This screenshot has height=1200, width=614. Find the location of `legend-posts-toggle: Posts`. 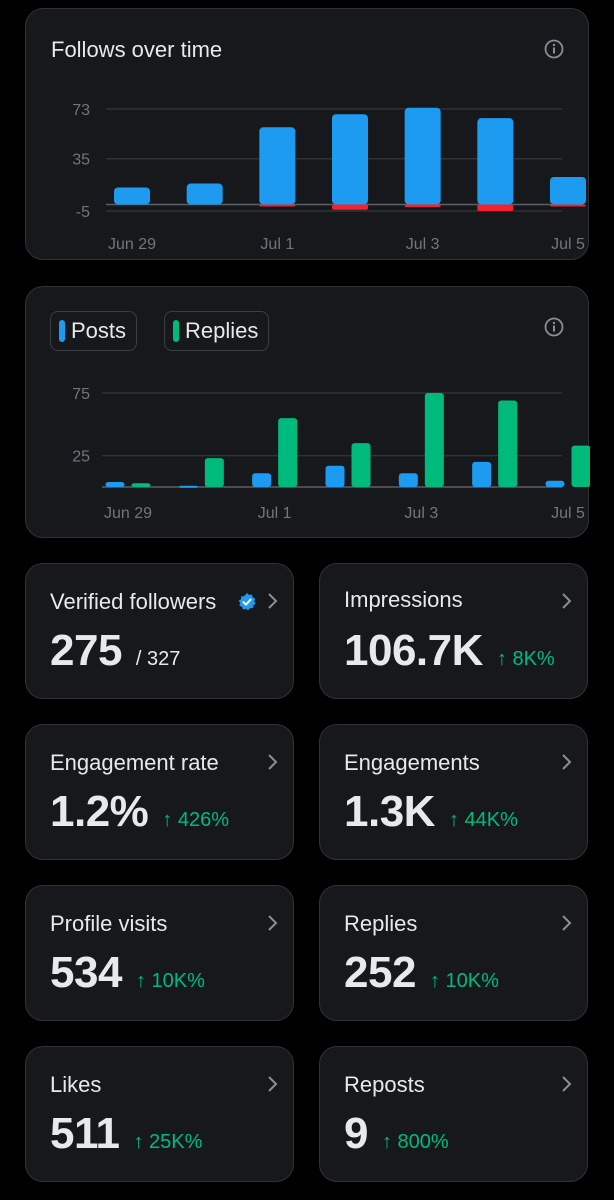

legend-posts-toggle: Posts is located at coordinates (94, 331).